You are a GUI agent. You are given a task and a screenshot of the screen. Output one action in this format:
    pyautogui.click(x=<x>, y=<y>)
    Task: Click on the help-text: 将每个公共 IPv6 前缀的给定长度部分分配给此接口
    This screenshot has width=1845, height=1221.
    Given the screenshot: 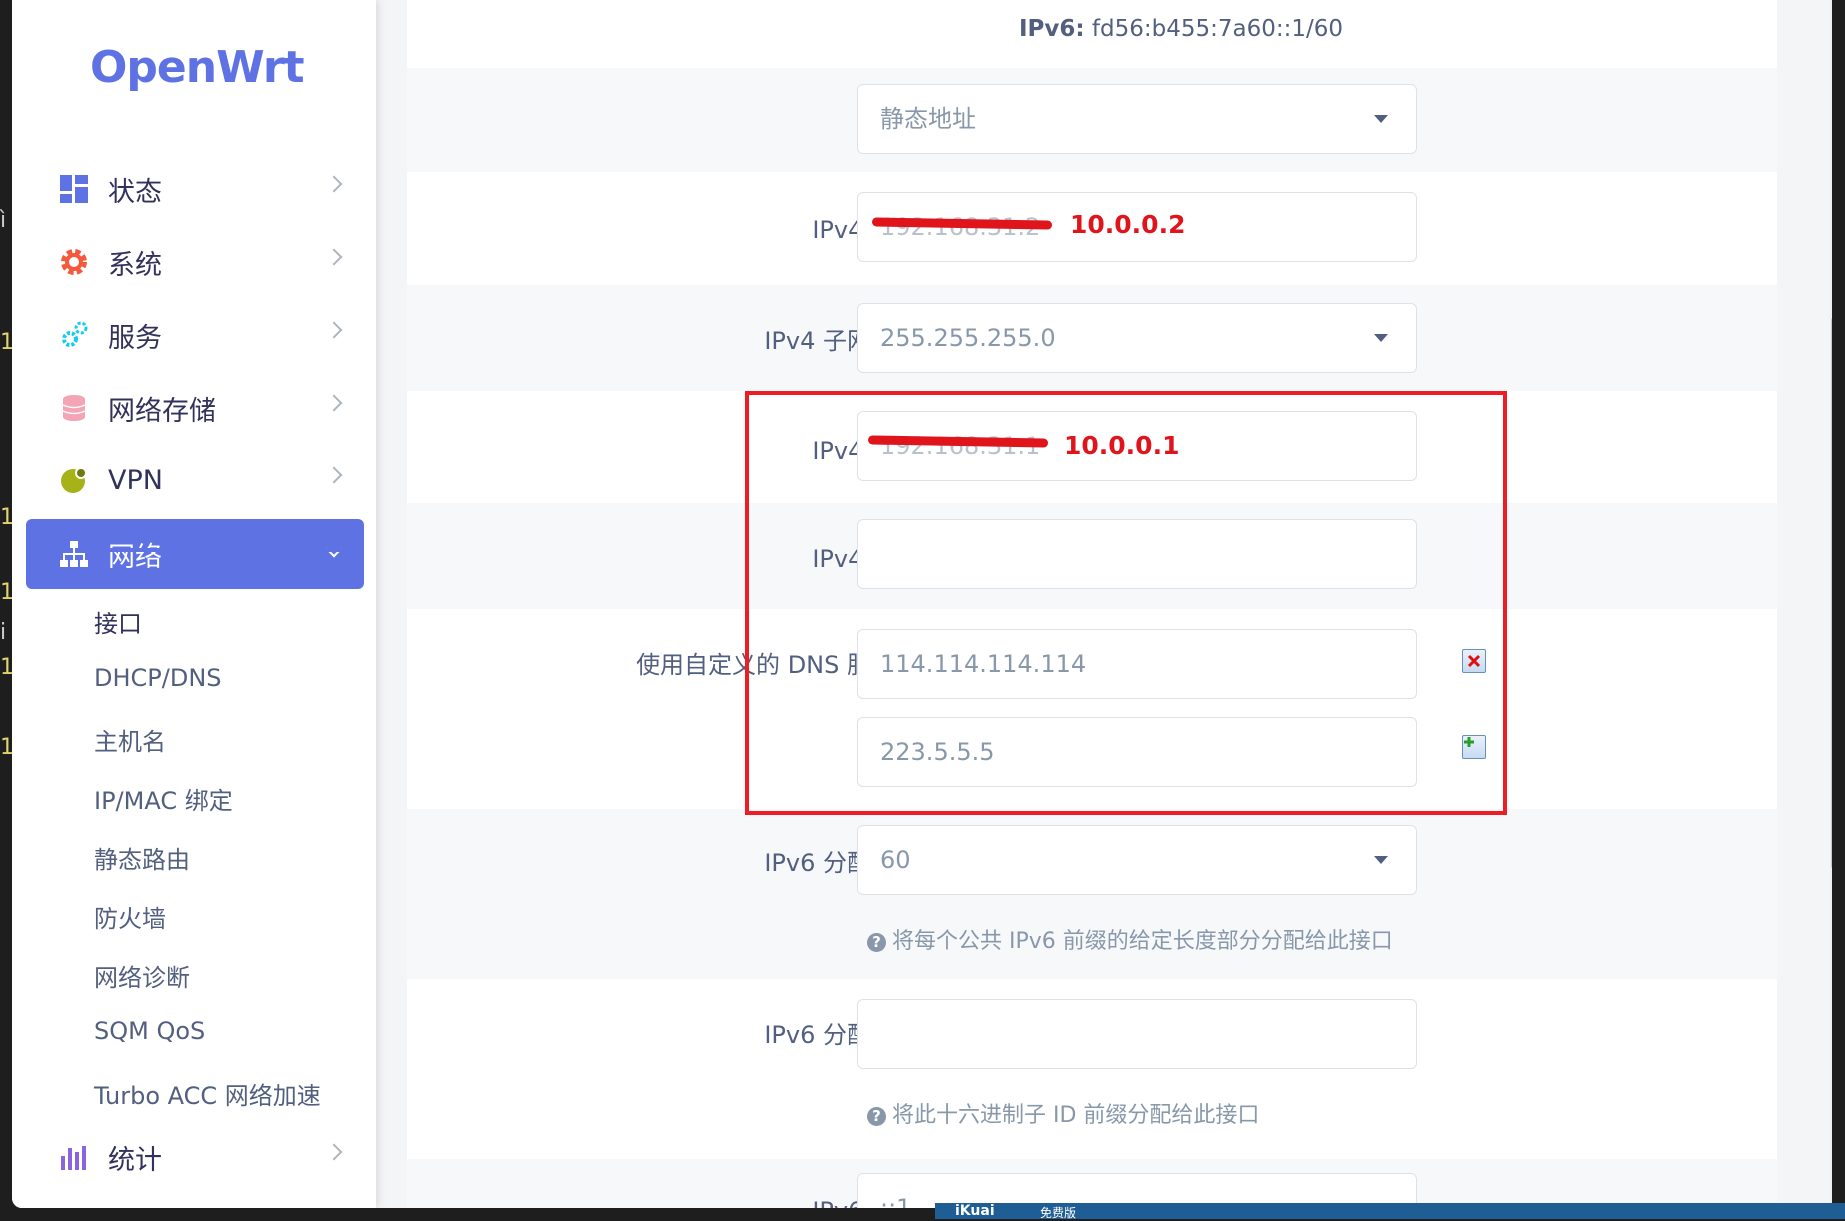 What is the action you would take?
    pyautogui.click(x=1142, y=941)
    